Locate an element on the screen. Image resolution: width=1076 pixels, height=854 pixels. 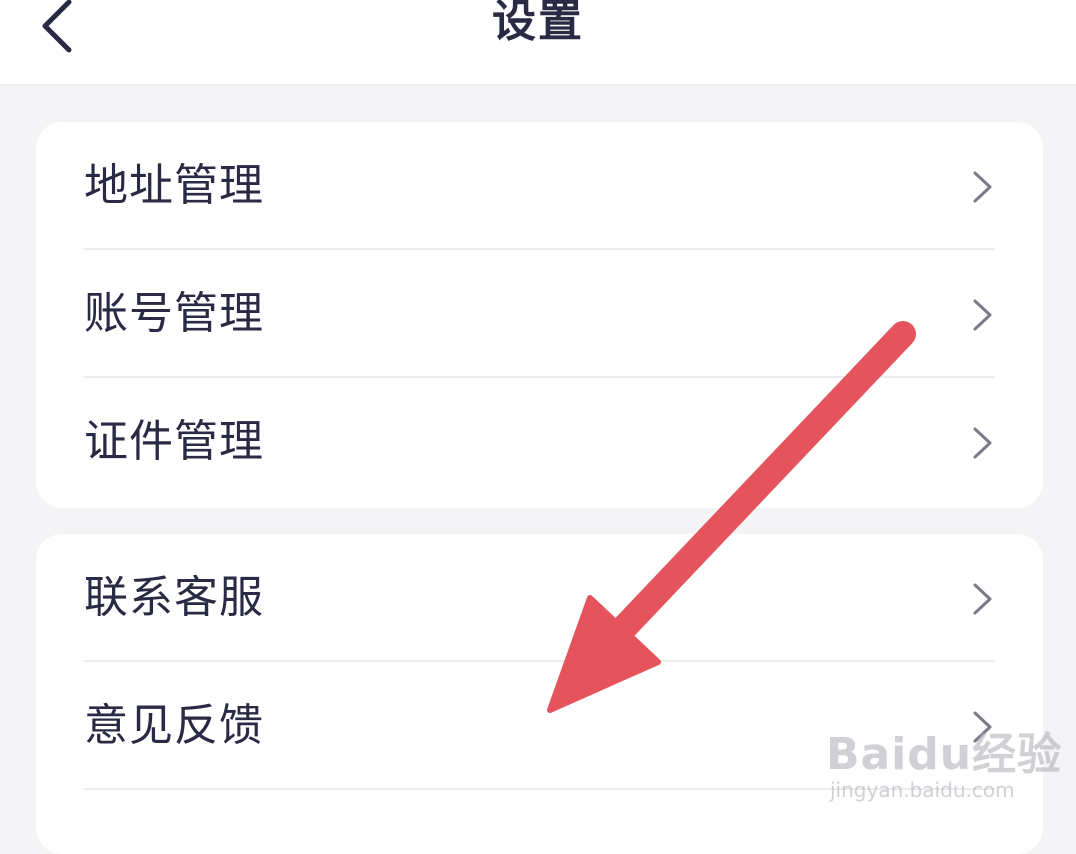
settings-item-label: 意见反馈 is located at coordinates (174, 725).